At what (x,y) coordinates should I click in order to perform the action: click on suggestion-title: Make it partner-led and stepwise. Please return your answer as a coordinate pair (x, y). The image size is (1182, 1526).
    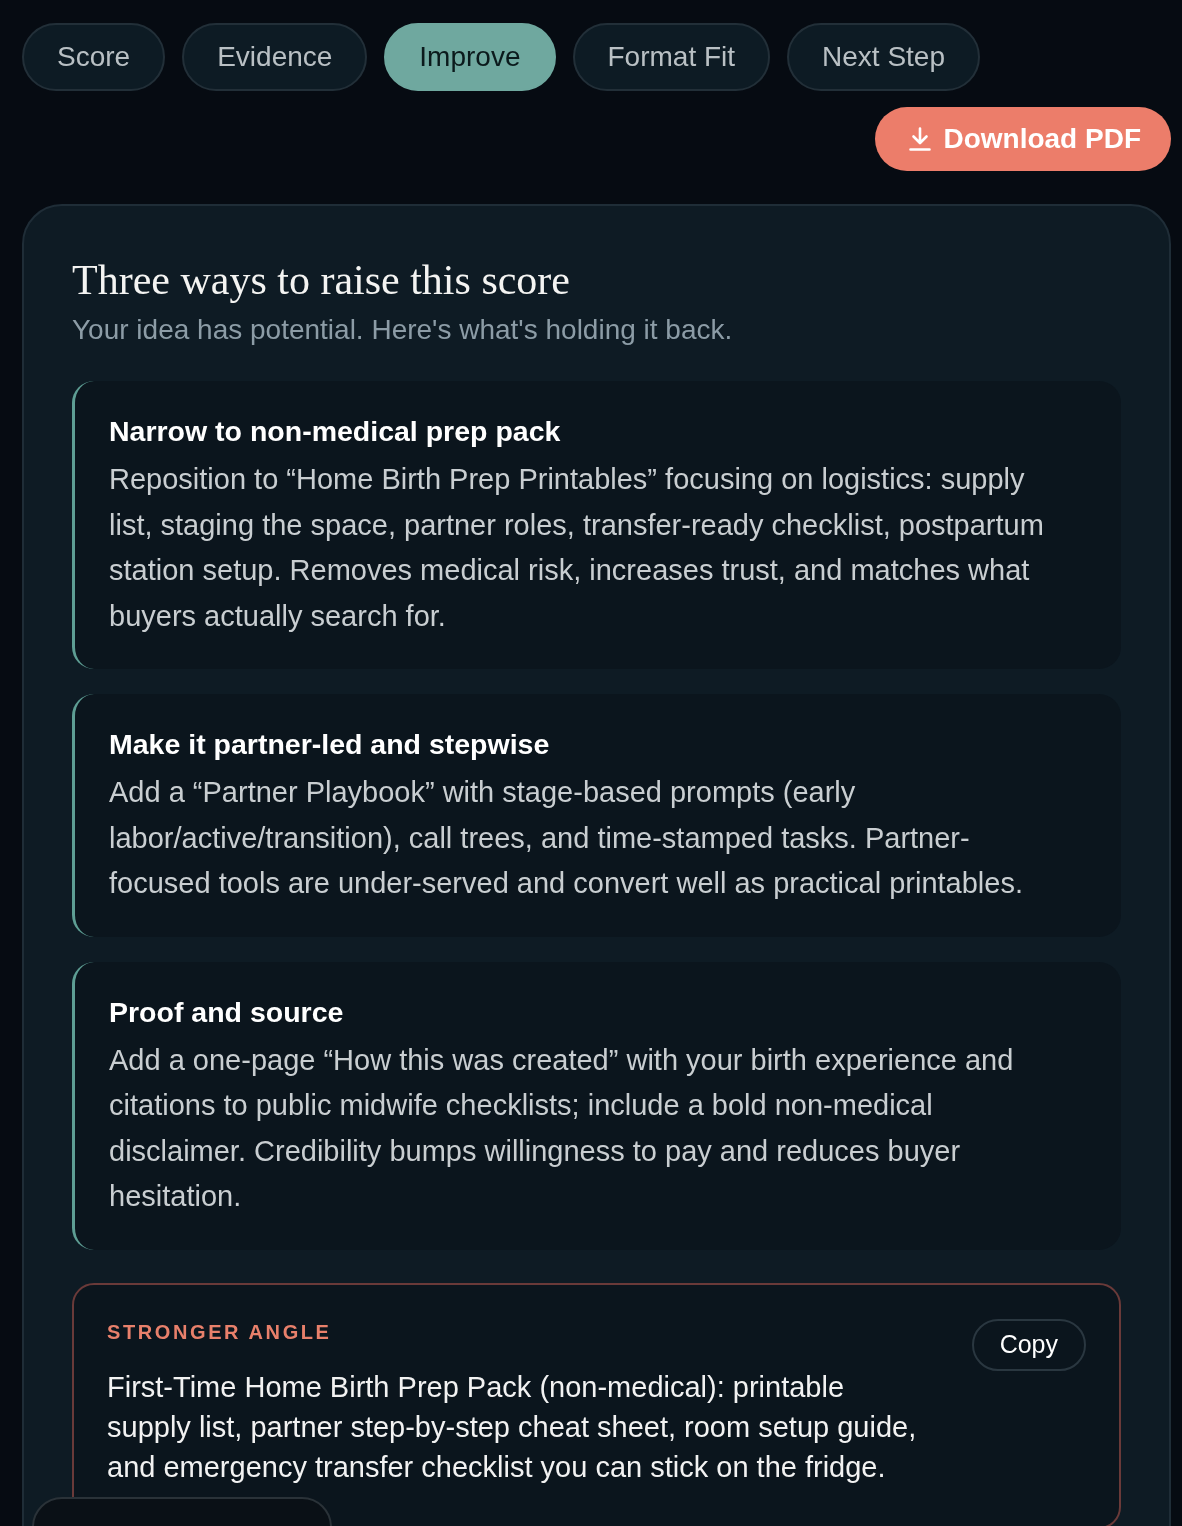
    Looking at the image, I should click on (330, 744).